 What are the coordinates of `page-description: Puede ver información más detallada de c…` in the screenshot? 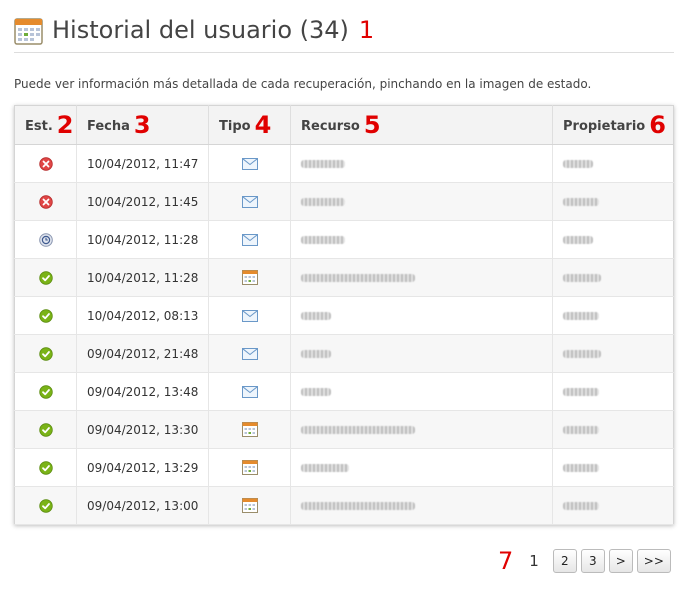 It's located at (303, 84).